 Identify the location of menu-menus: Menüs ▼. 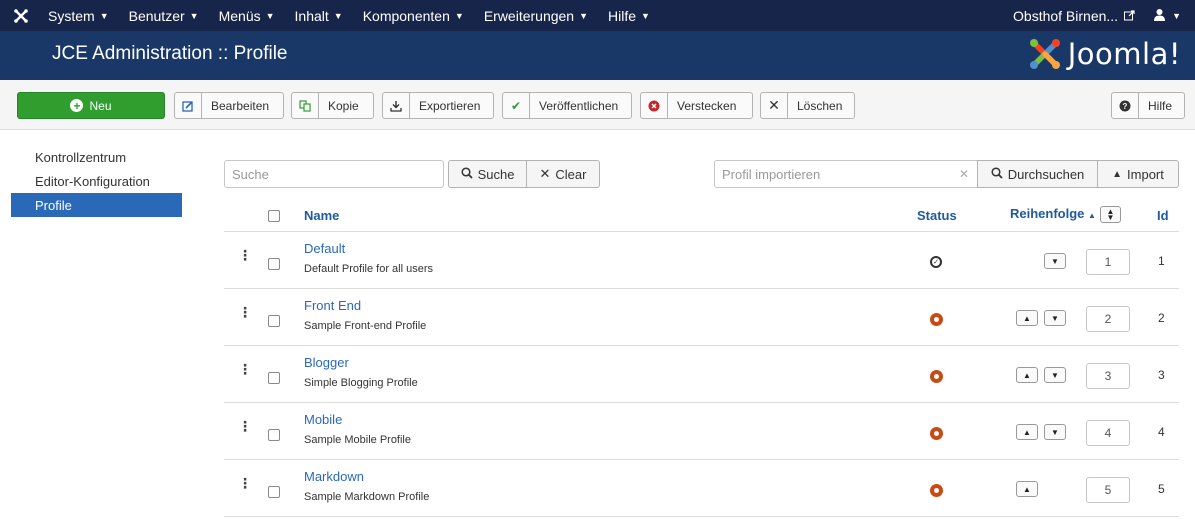
(247, 15).